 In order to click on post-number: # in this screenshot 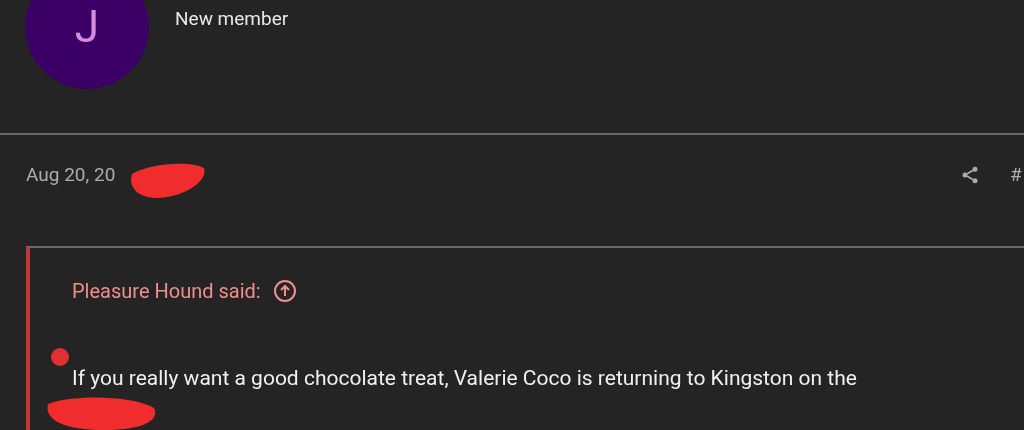, I will do `click(1017, 175)`.